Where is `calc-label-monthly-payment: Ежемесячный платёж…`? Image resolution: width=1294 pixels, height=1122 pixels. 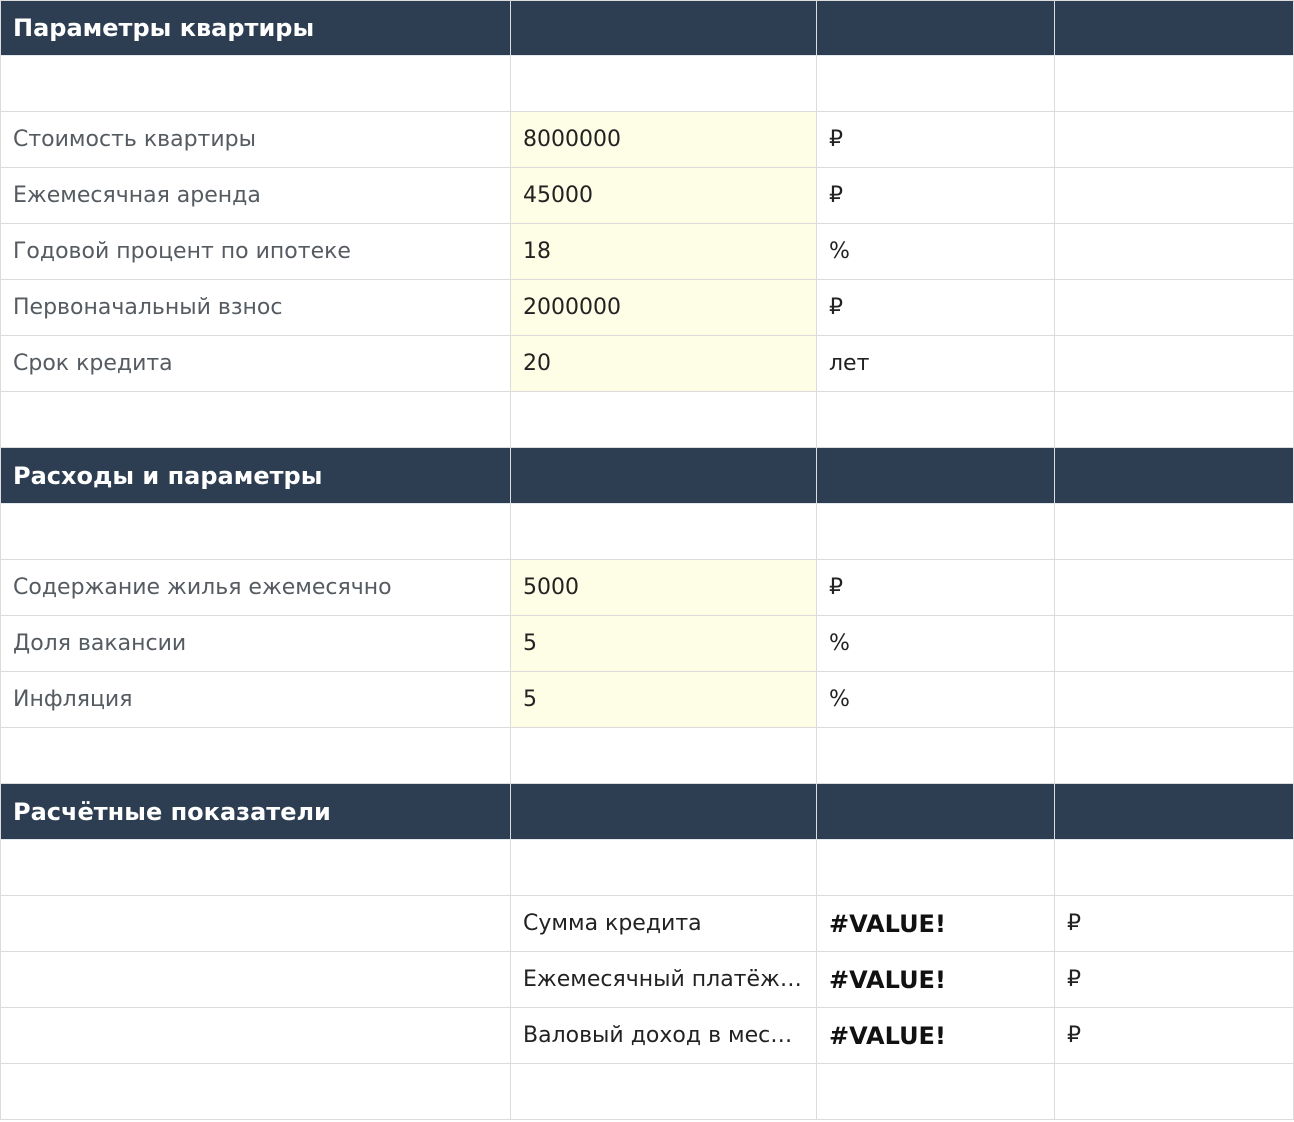
calc-label-monthly-payment: Ежемесячный платёж… is located at coordinates (664, 980).